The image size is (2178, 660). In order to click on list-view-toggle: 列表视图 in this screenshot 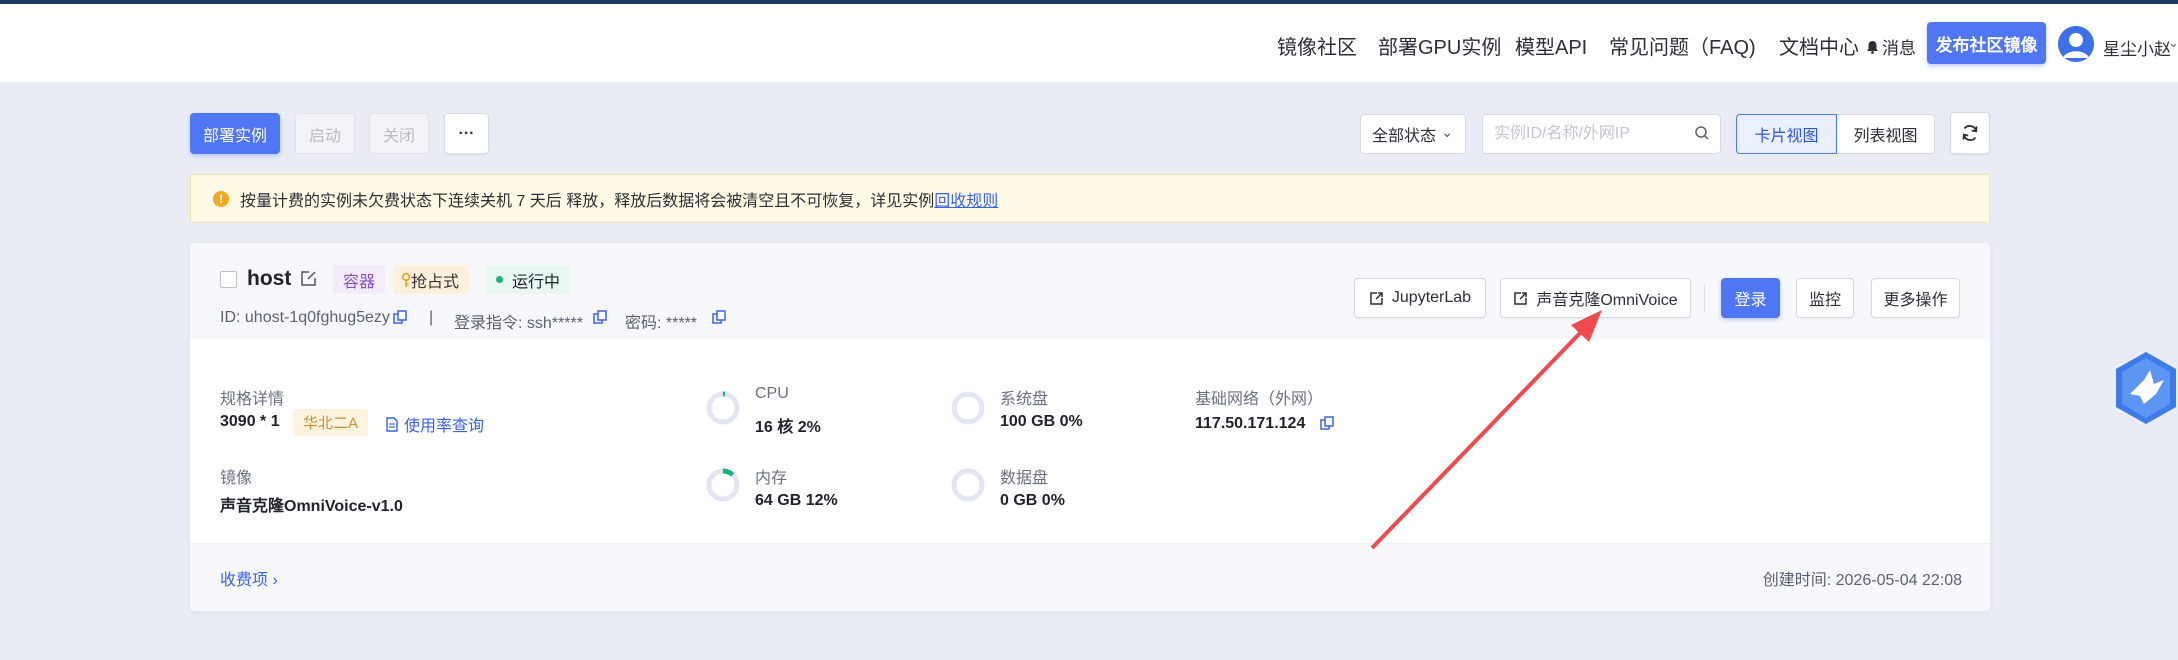, I will do `click(1886, 134)`.